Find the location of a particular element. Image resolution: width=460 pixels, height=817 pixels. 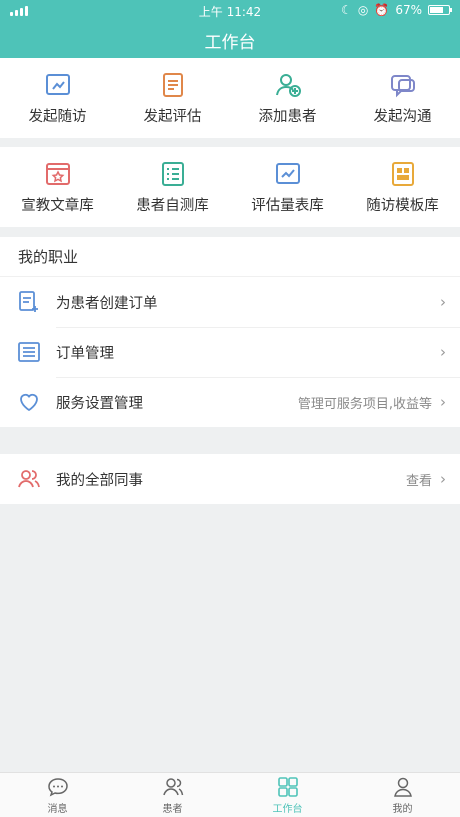

order-list-icon is located at coordinates (29, 352).